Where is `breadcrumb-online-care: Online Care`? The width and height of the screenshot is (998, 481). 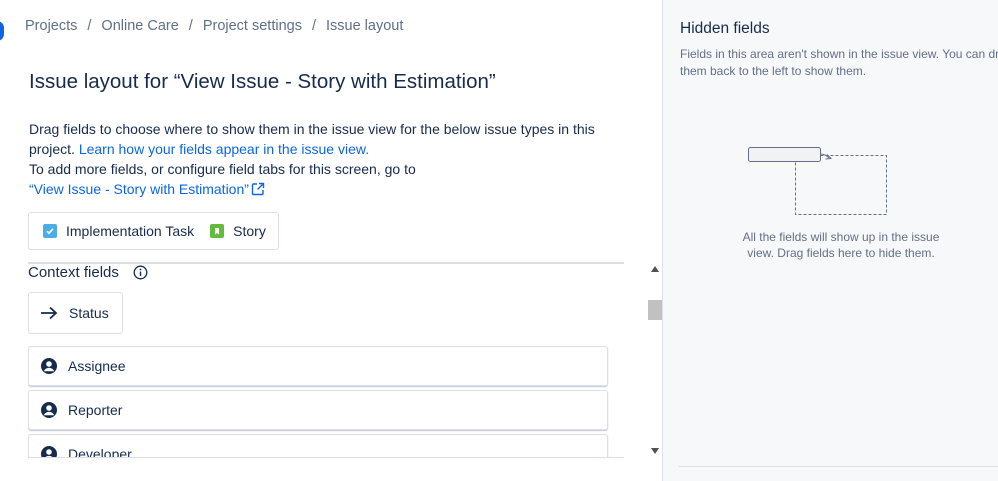 breadcrumb-online-care: Online Care is located at coordinates (139, 26).